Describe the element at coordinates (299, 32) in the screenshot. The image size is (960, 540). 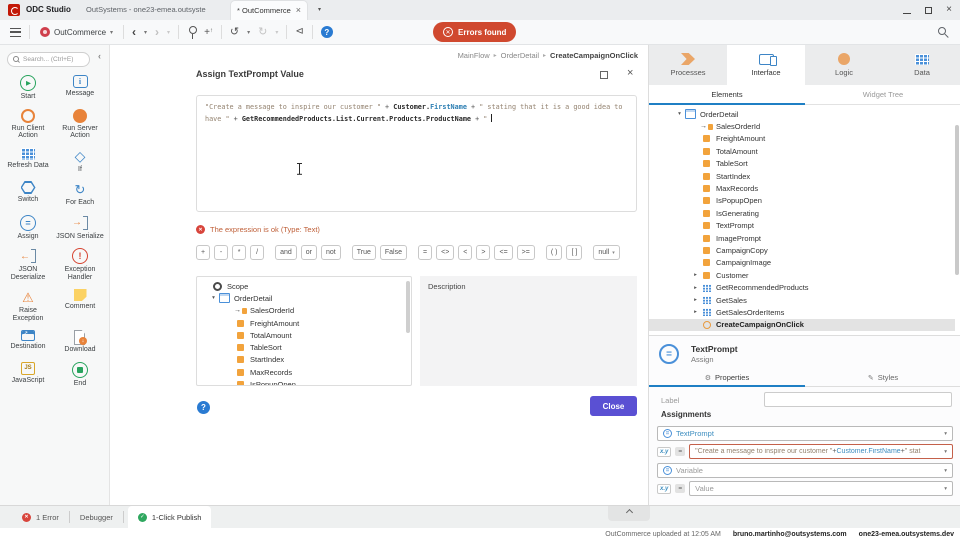
I see `feedback-icon` at that location.